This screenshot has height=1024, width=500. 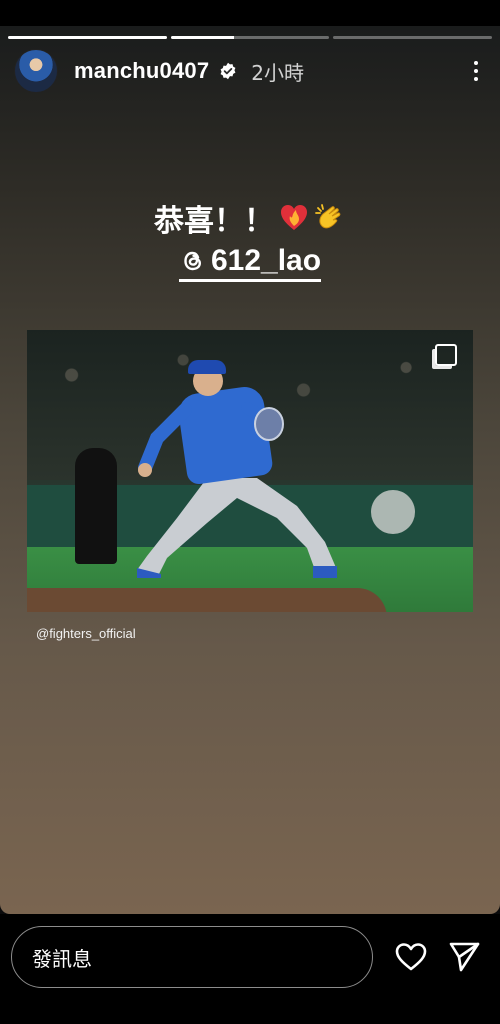 I want to click on pitchers-mound, so click(x=207, y=600).